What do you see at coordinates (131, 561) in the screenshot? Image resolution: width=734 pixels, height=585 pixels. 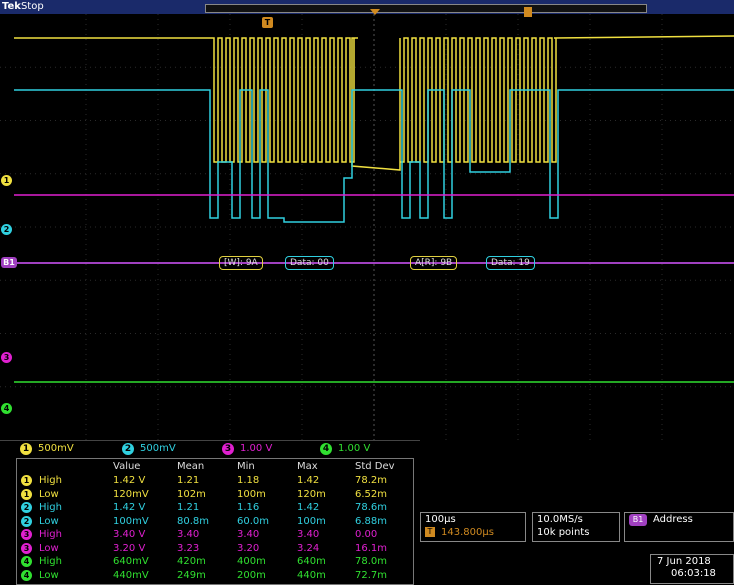 I see `measurement-cell: 640mV` at bounding box center [131, 561].